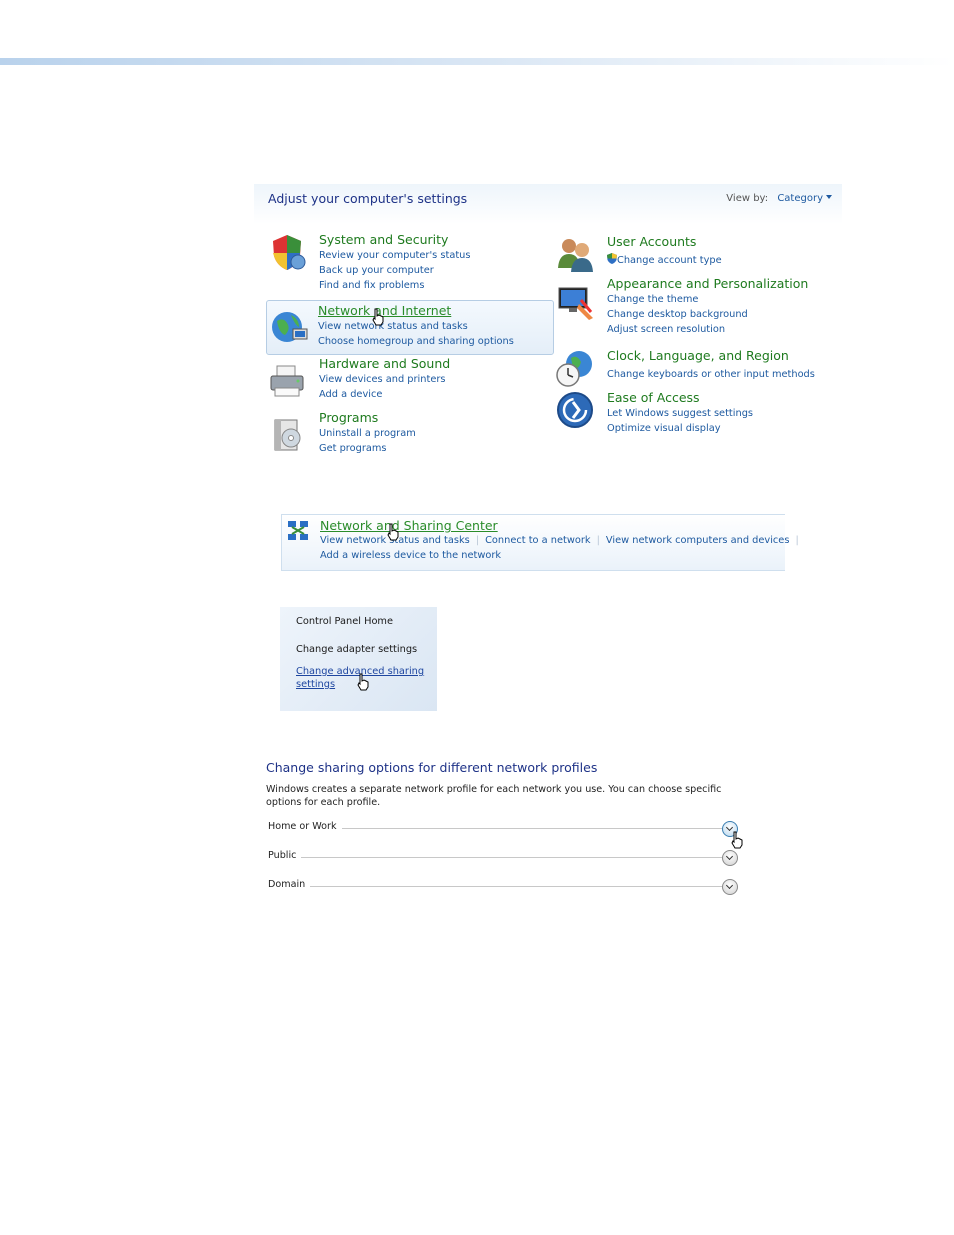  What do you see at coordinates (409, 525) in the screenshot?
I see `network-sharing-center-link: Network and Sharing Center` at bounding box center [409, 525].